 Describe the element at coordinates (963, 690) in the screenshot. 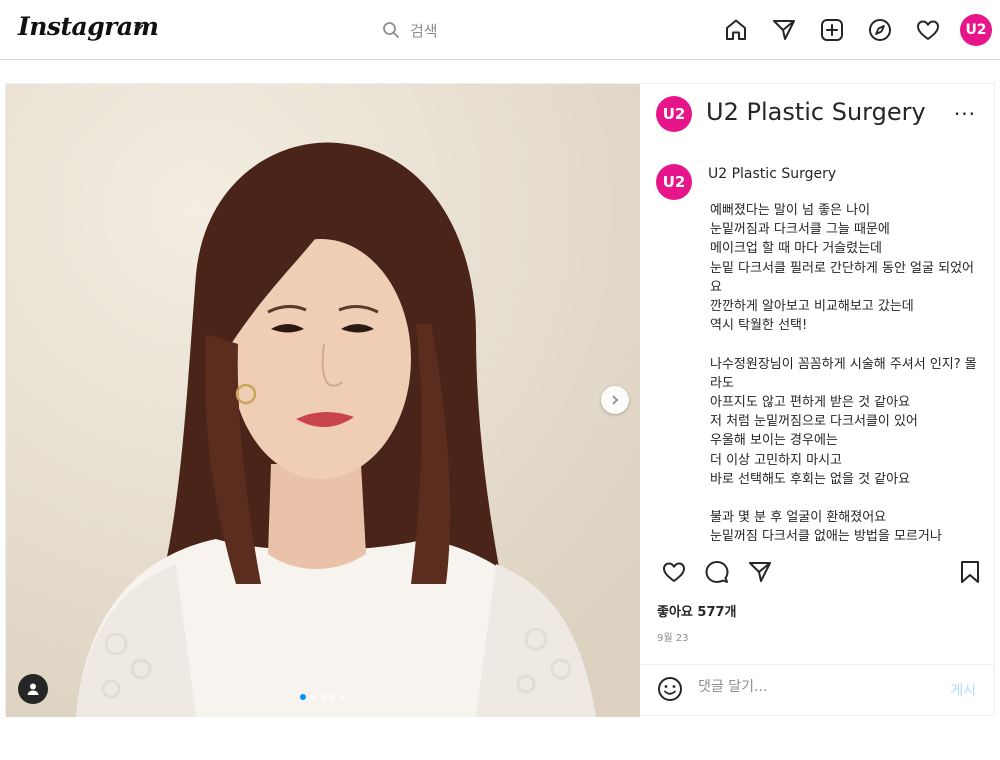

I see `post-comment-button: 게시` at that location.